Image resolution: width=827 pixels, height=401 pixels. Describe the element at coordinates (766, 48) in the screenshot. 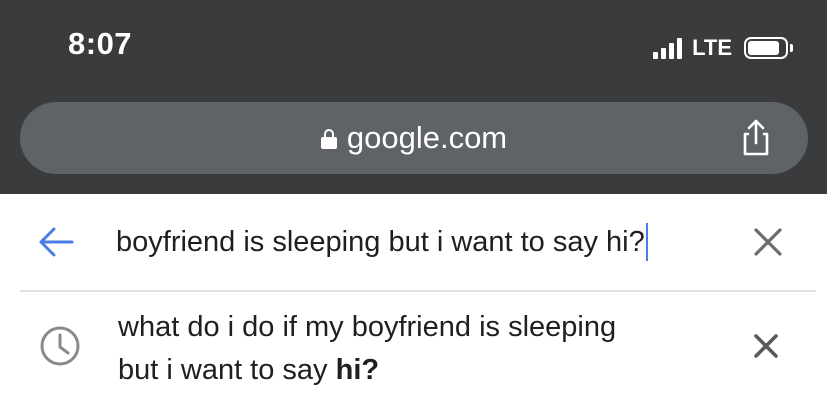

I see `battery-icon` at that location.